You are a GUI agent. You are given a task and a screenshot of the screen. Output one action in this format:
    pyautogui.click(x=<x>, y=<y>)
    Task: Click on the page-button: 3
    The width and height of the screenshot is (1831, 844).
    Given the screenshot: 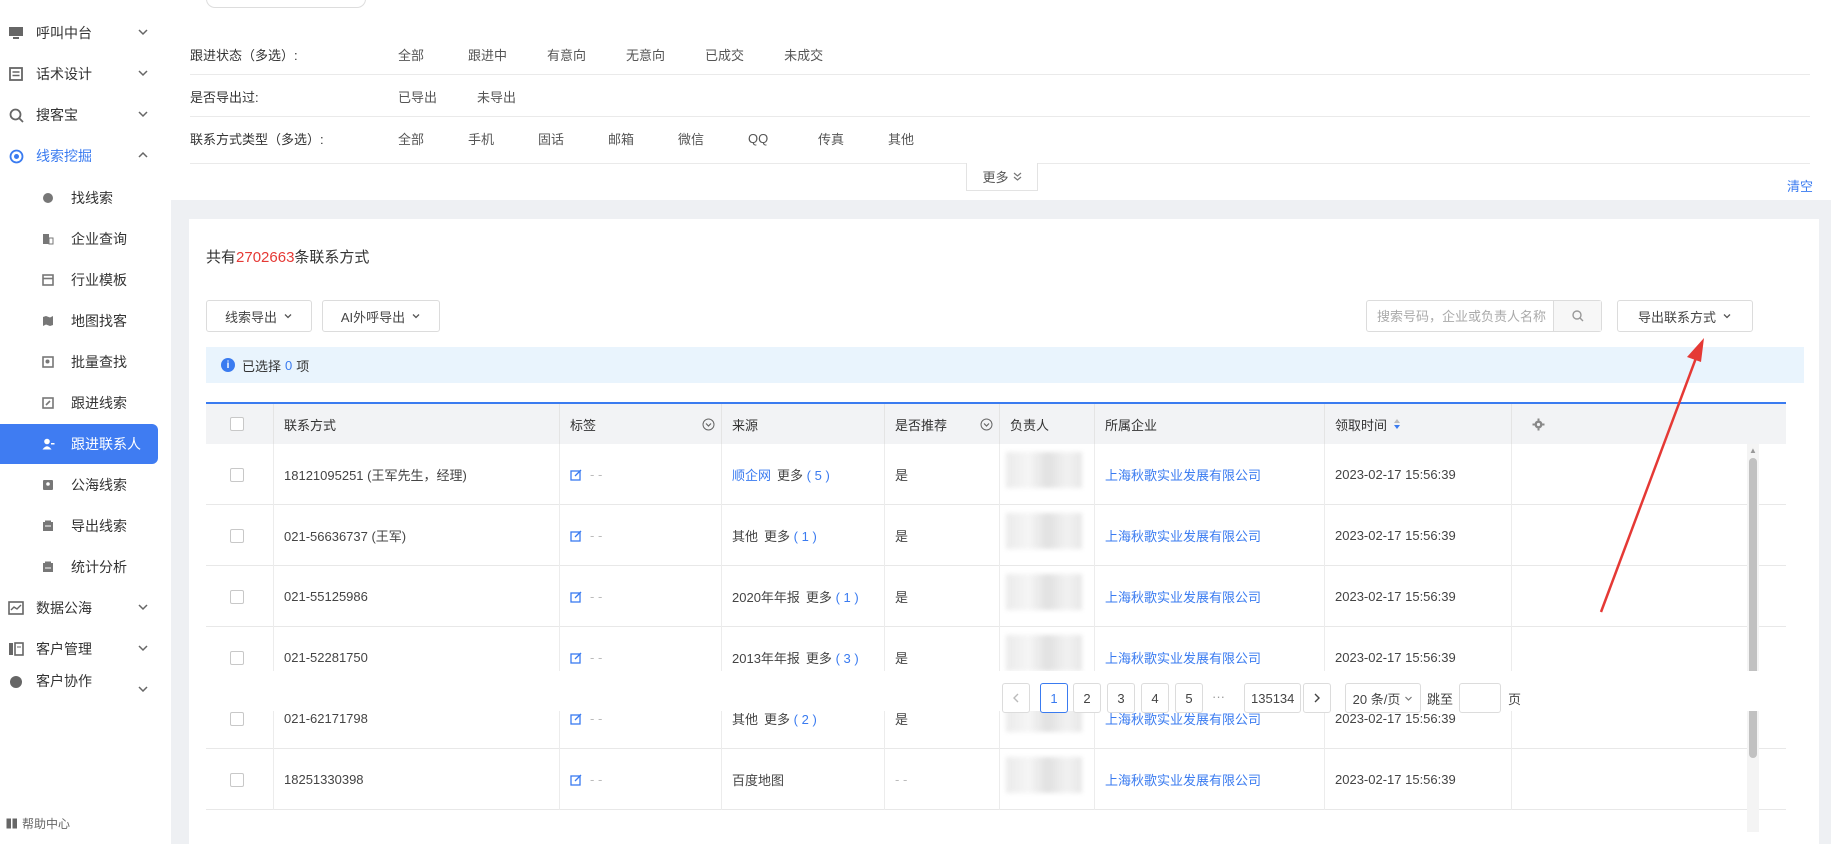 What is the action you would take?
    pyautogui.click(x=1121, y=698)
    